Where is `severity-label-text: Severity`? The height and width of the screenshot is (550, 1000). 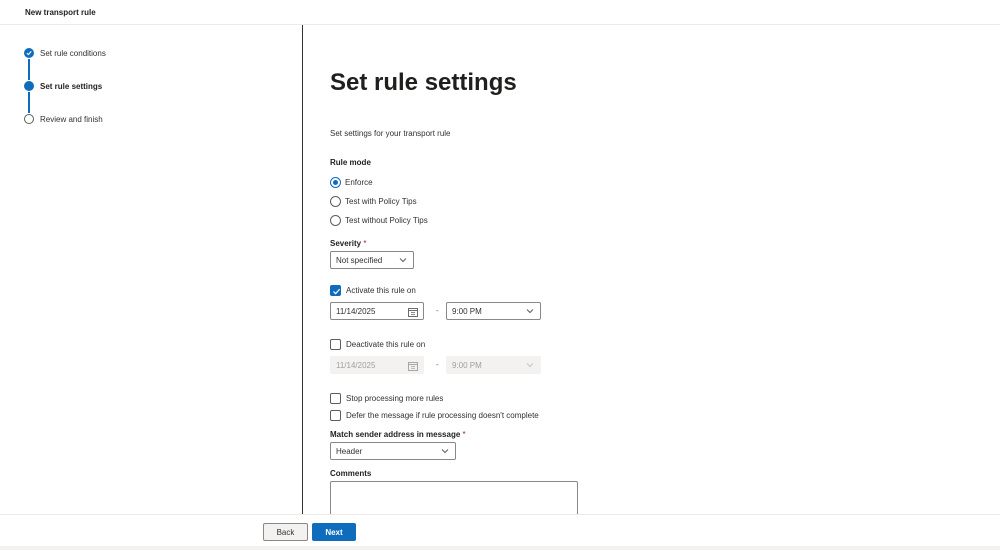 severity-label-text: Severity is located at coordinates (346, 243).